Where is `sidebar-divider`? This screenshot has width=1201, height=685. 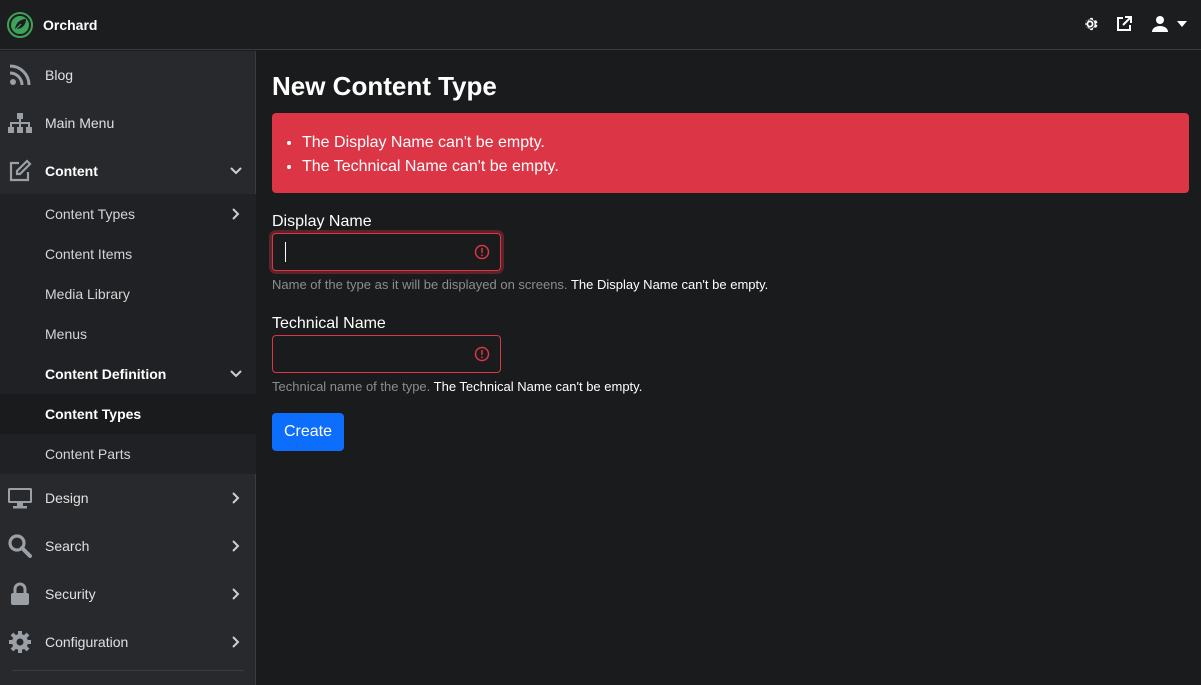 sidebar-divider is located at coordinates (128, 670).